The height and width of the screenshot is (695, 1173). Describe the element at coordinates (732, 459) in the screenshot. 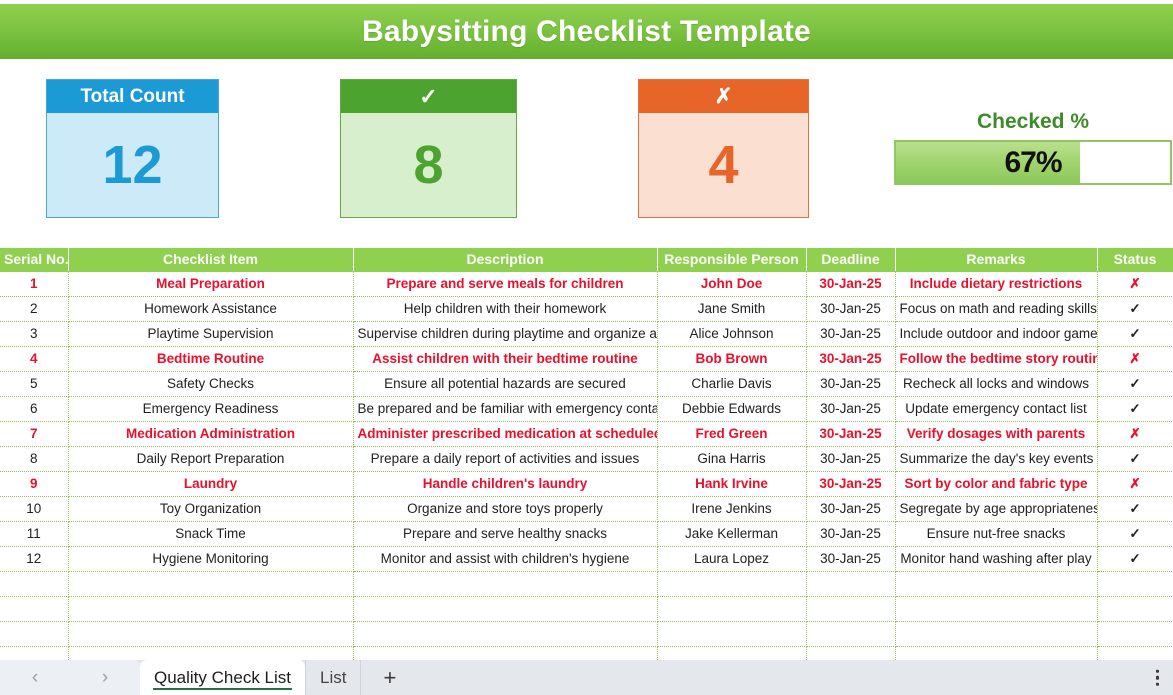

I see `cell-responsible-person: Gina Harris` at that location.